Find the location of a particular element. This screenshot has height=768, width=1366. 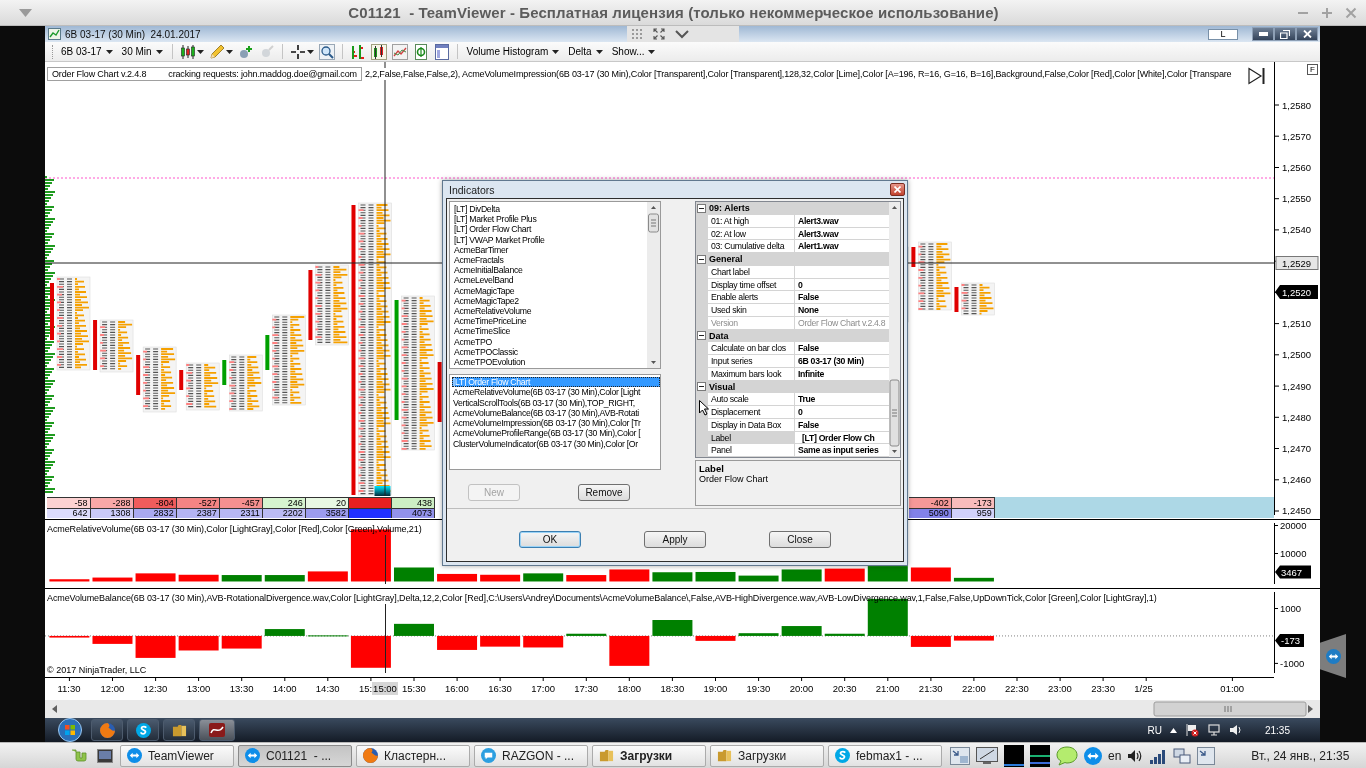

scrollbar is located at coordinates (682, 709).